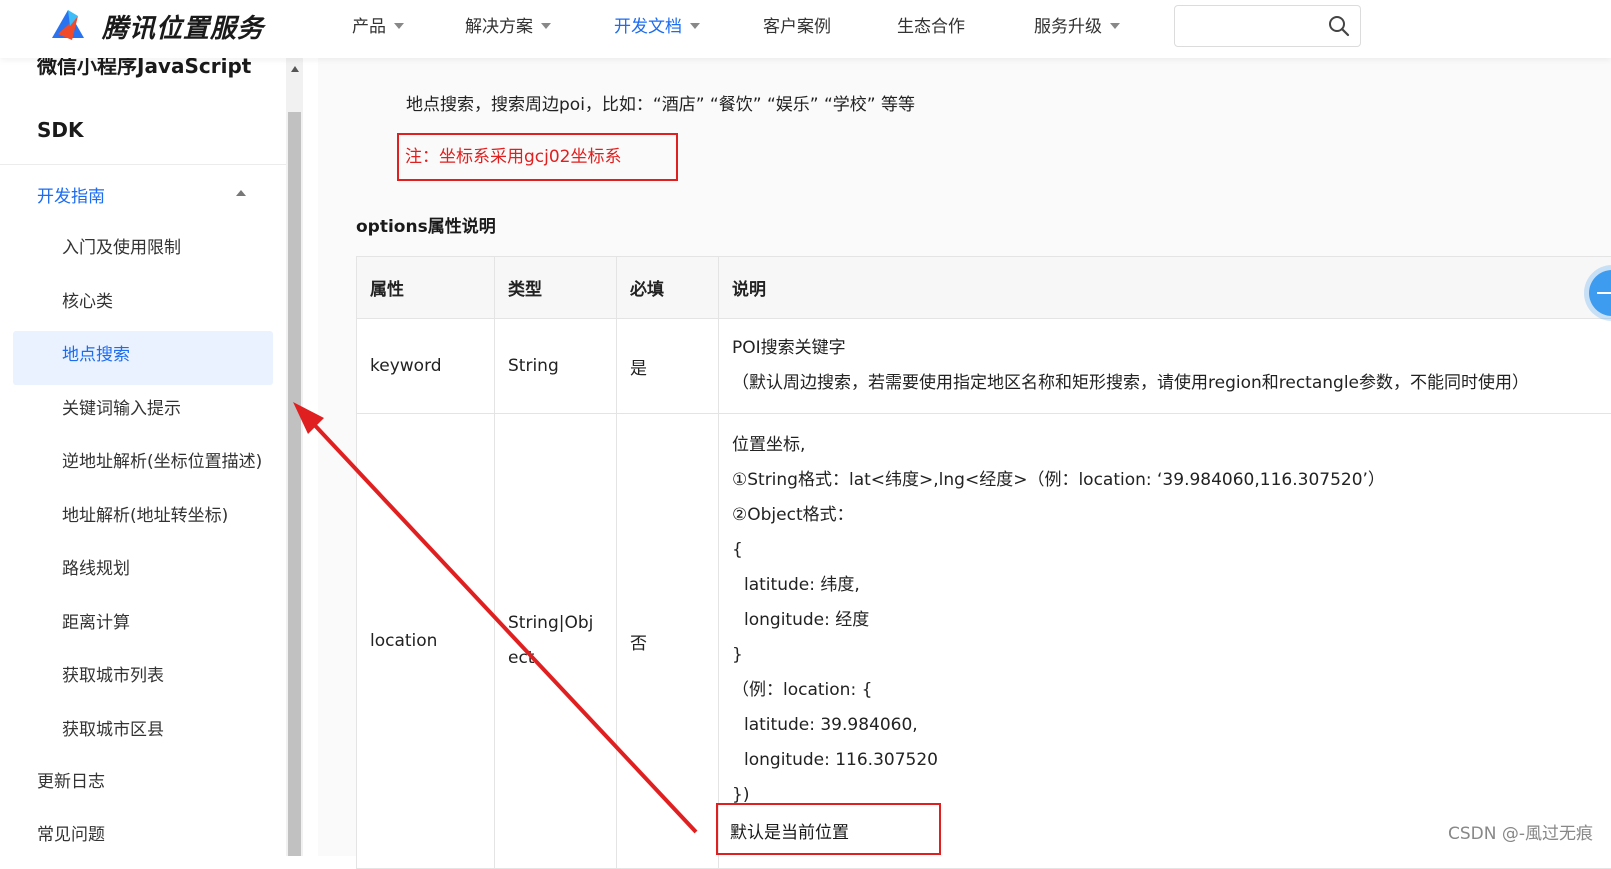 The width and height of the screenshot is (1611, 869). Describe the element at coordinates (426, 366) in the screenshot. I see `table-cell: keyword` at that location.